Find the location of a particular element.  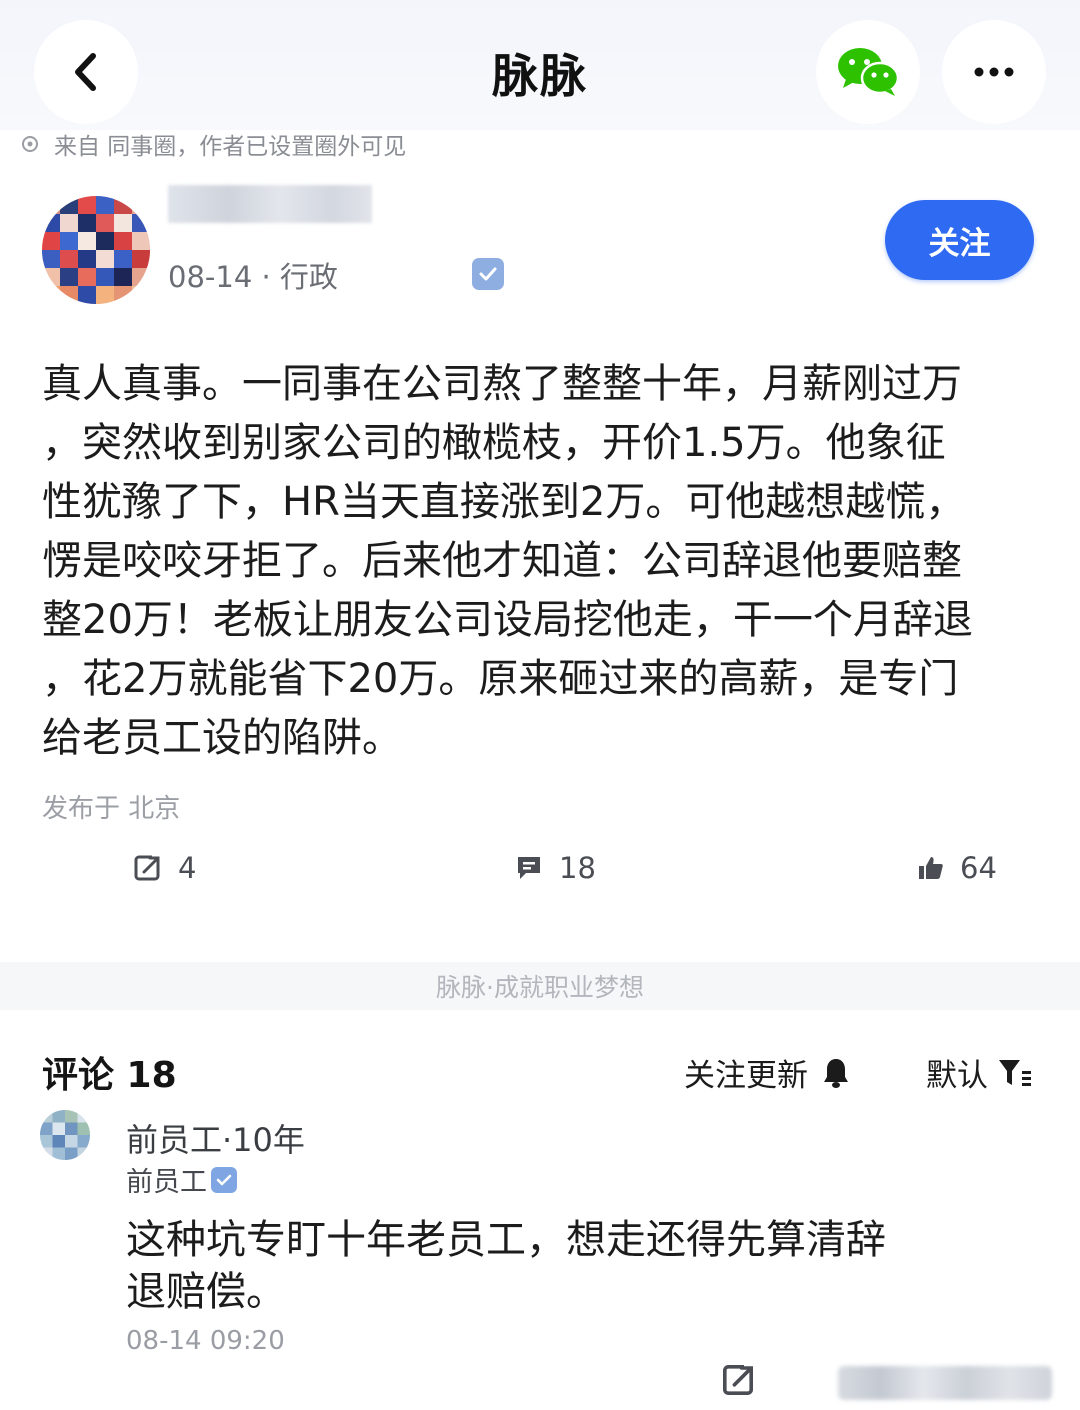

post-source-row: 来自 同事圈，作者已设置圈外可见 is located at coordinates (213, 144).